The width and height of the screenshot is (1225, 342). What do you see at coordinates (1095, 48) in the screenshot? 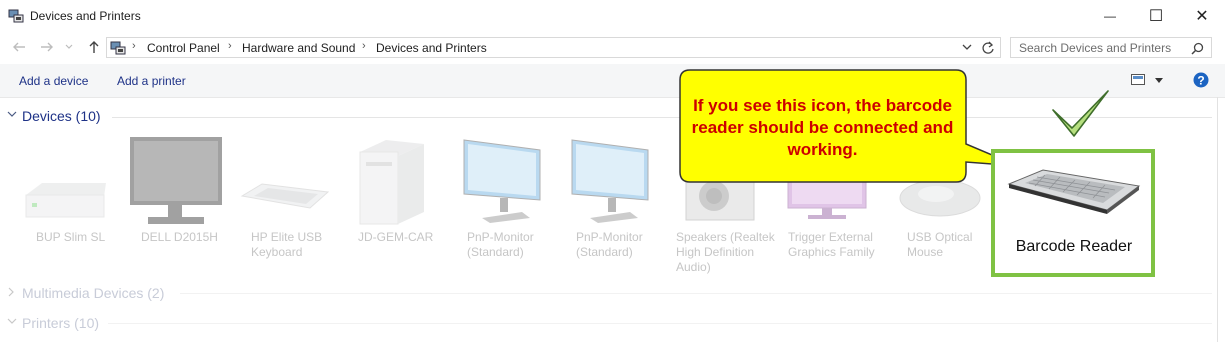
I see `search-placeholder: Search Devices and Printers` at bounding box center [1095, 48].